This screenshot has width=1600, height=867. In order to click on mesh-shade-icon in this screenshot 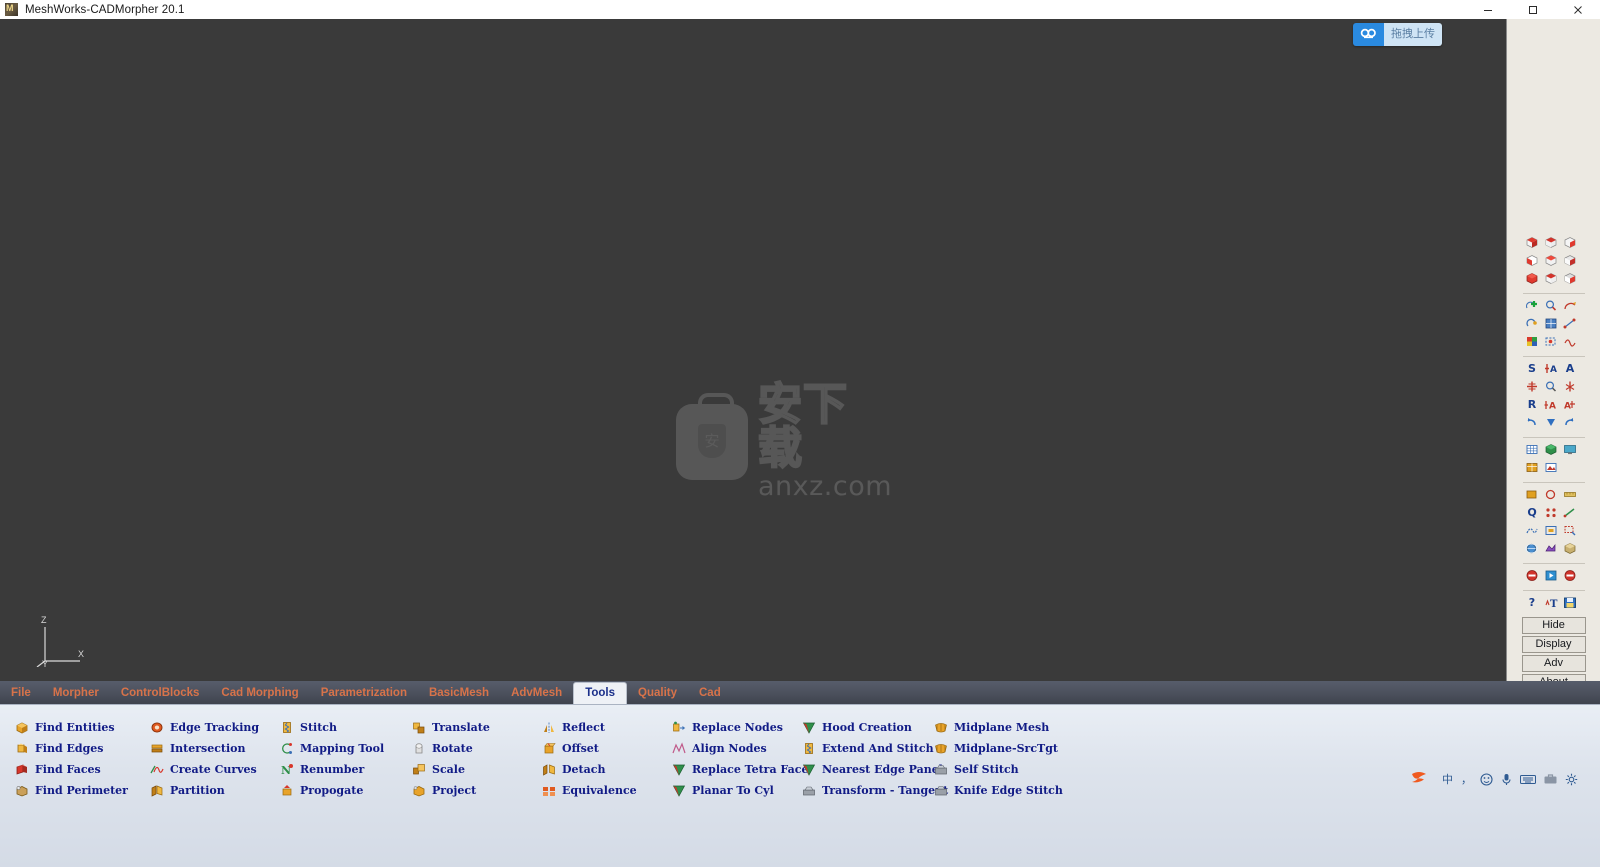, I will do `click(1570, 548)`.